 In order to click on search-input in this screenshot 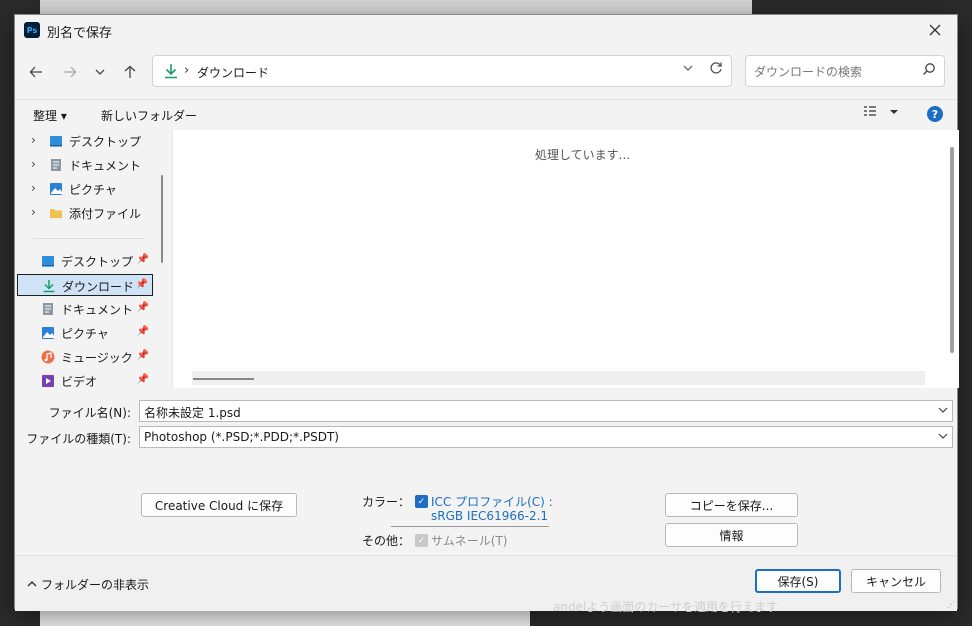, I will do `click(834, 72)`.